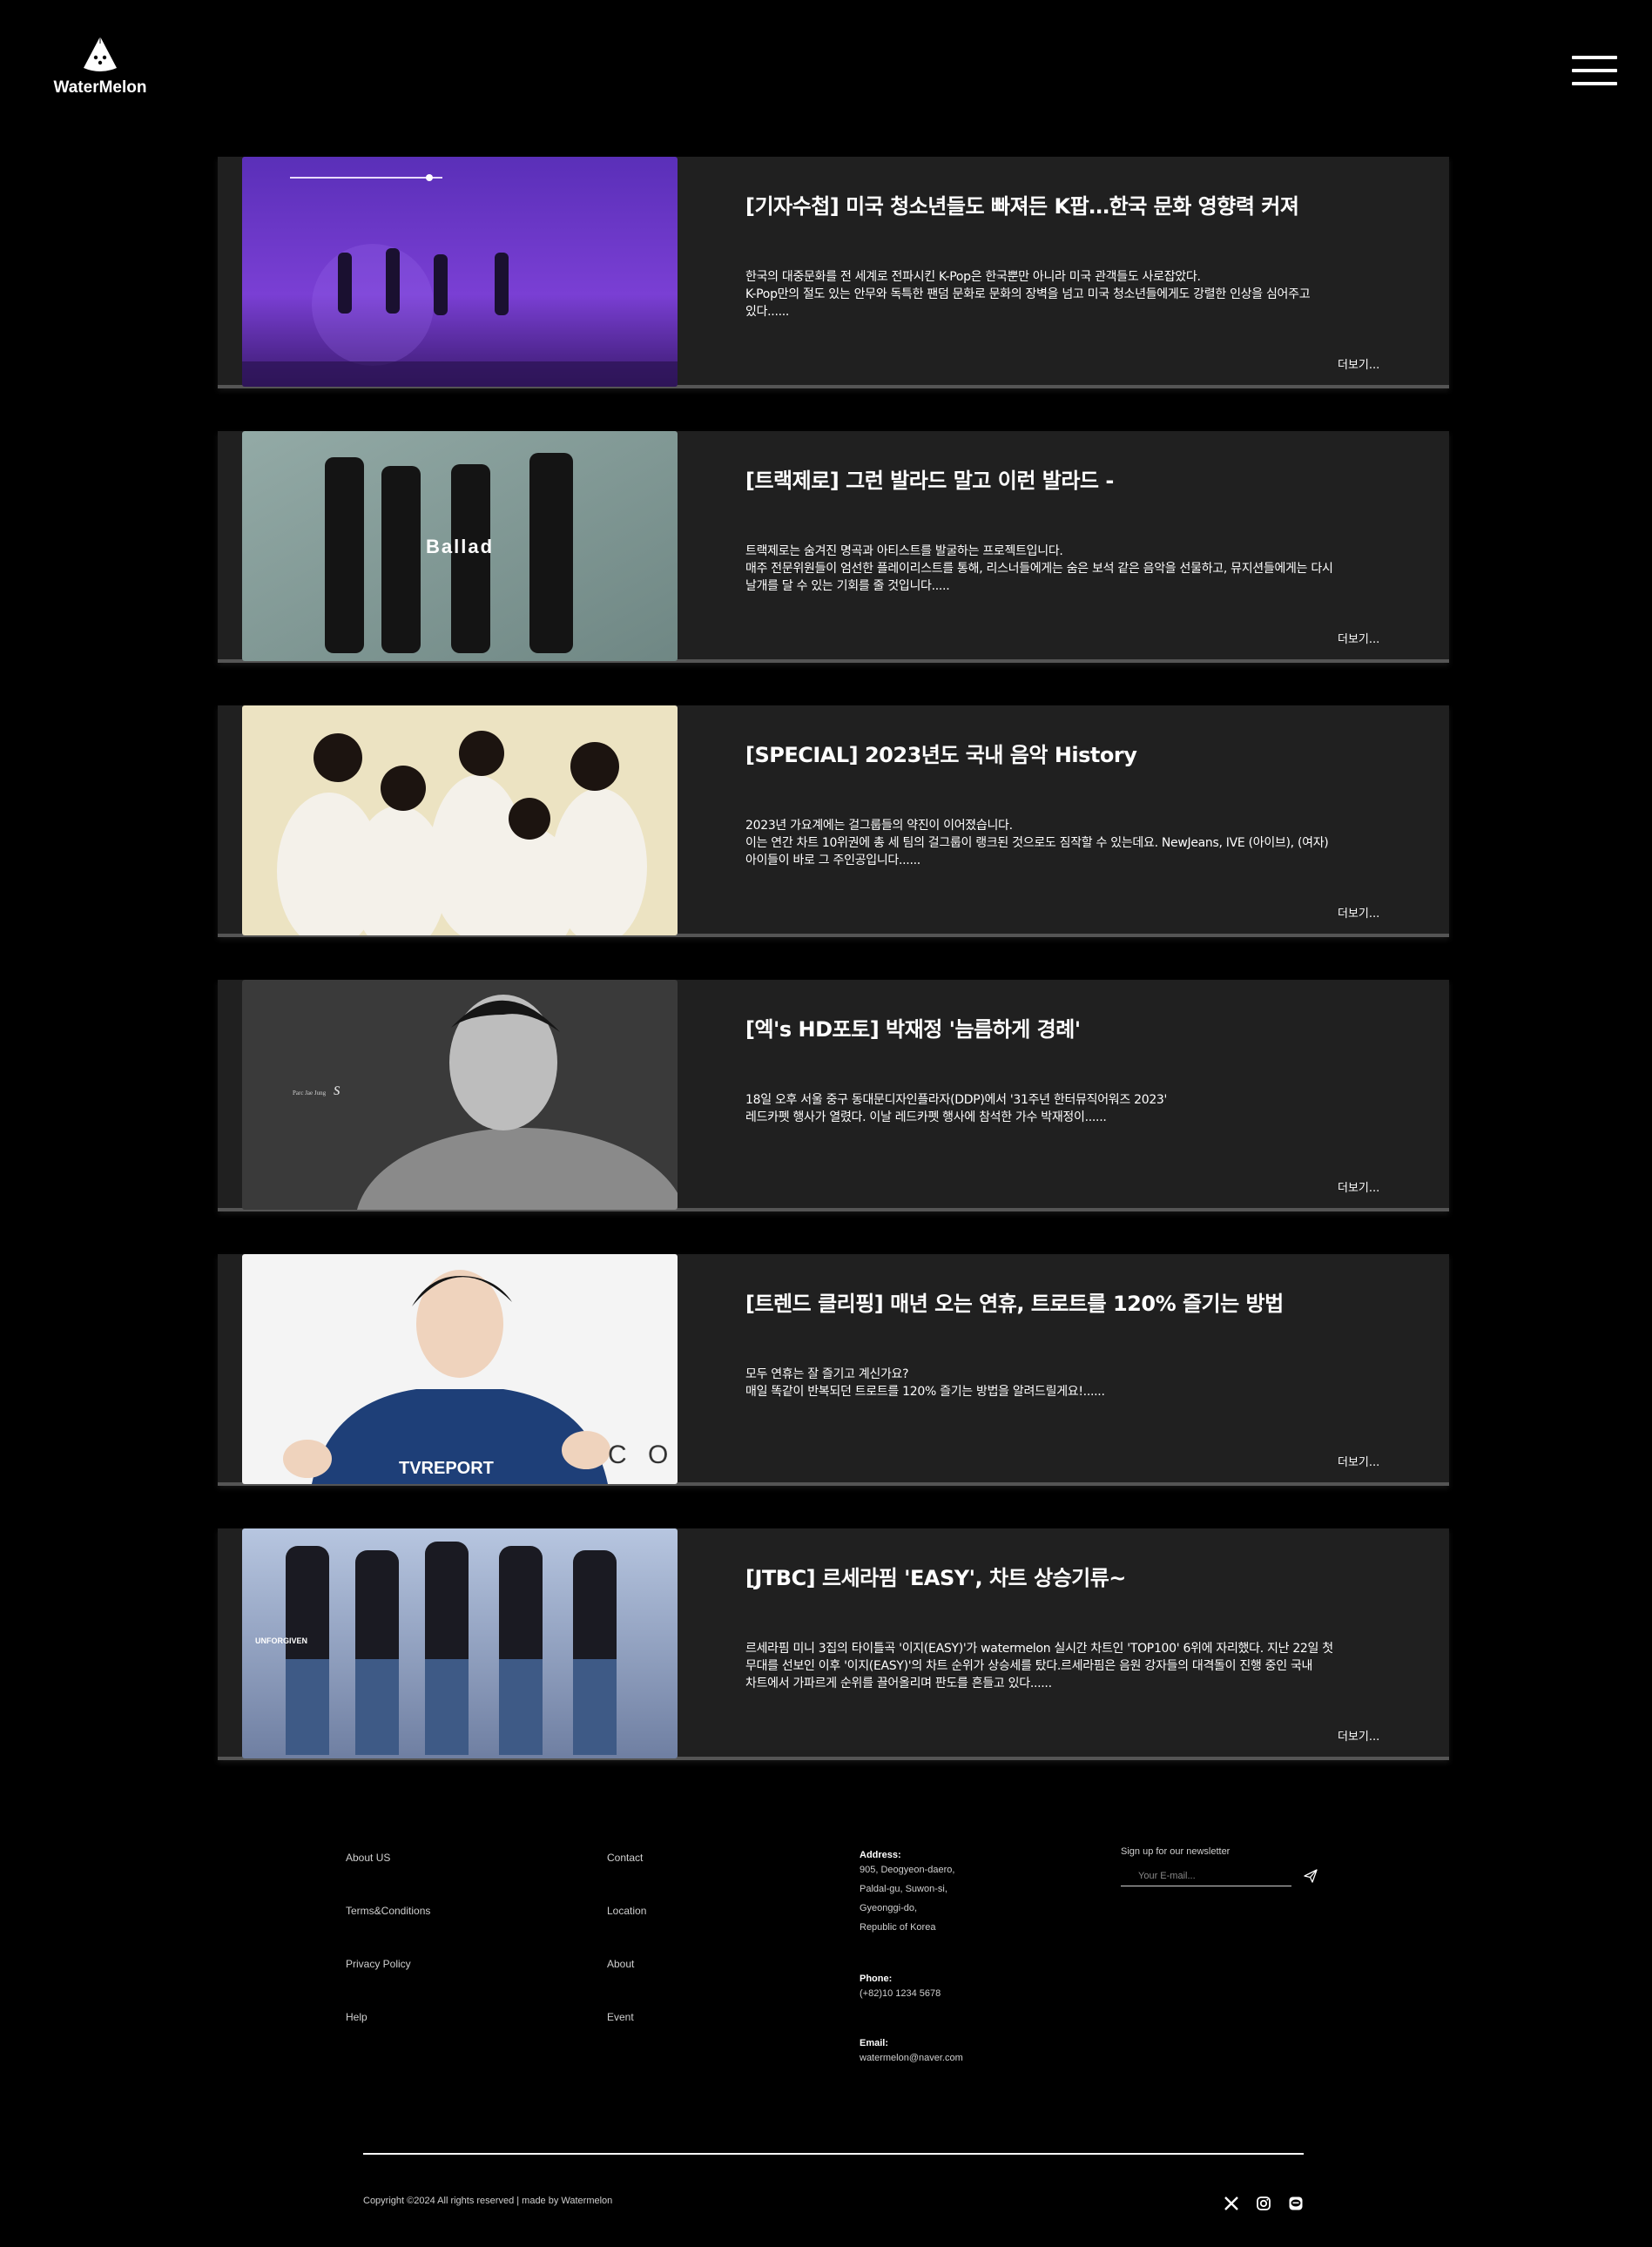 The image size is (1652, 2247). I want to click on image-caption: TVREPORT, so click(446, 1468).